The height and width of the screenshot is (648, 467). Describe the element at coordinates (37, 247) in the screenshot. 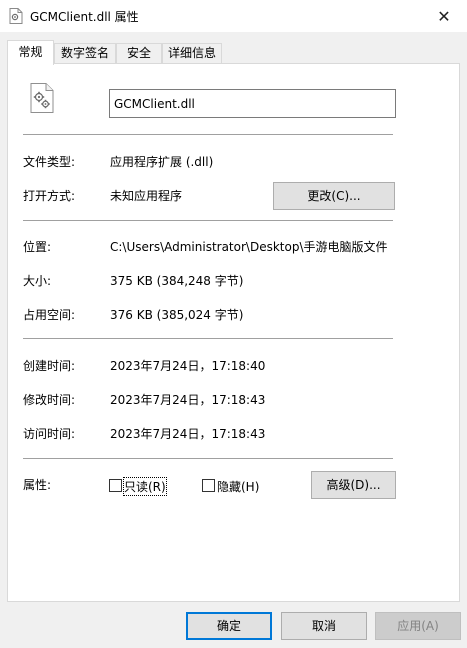

I see `location-label: 位置:` at that location.